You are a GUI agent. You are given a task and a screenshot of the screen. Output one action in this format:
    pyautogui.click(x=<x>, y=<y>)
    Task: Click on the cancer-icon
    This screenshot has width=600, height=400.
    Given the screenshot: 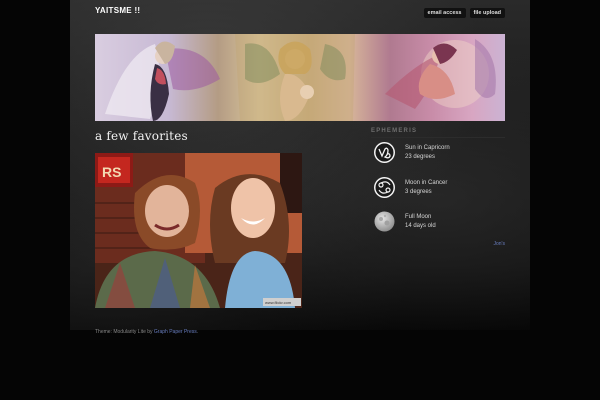 What is the action you would take?
    pyautogui.click(x=384, y=187)
    